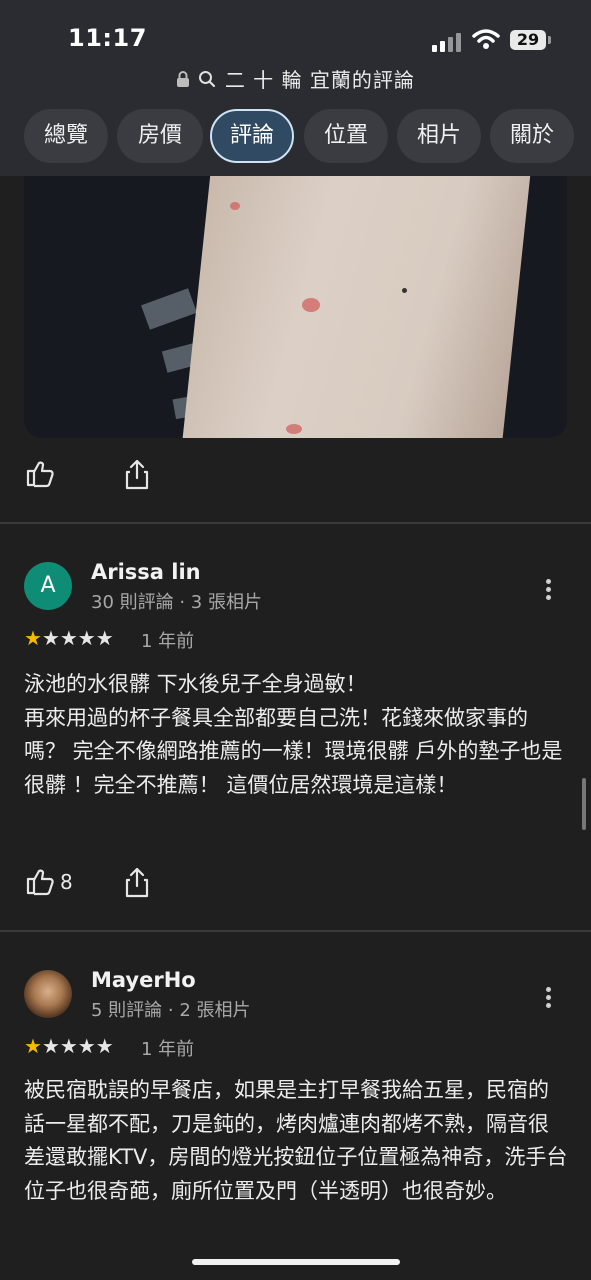 The width and height of the screenshot is (591, 1280). Describe the element at coordinates (66, 882) in the screenshot. I see `like-count: 8` at that location.